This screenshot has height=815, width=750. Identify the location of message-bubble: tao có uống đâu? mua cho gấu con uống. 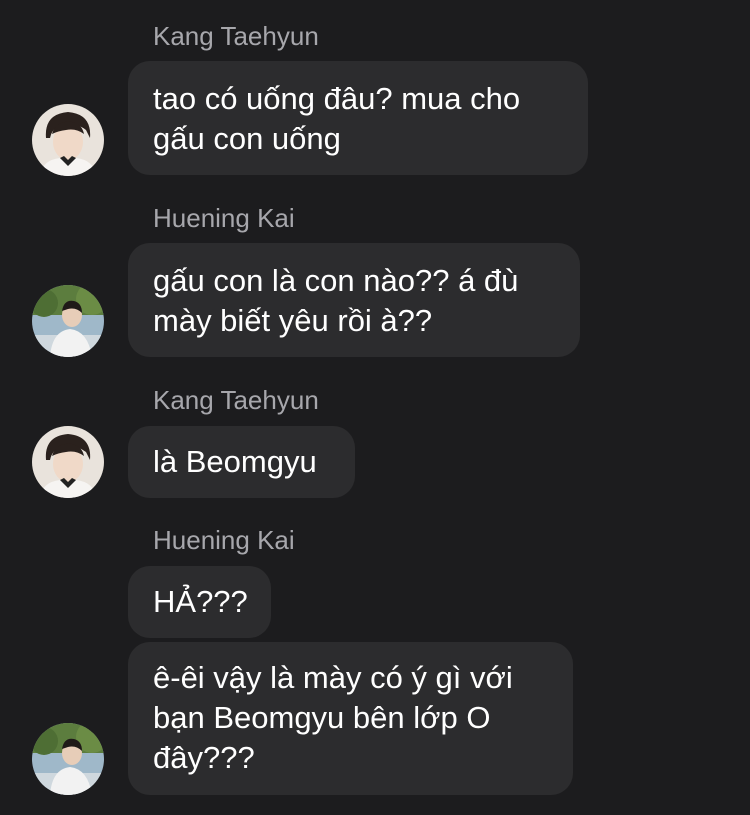
(358, 118).